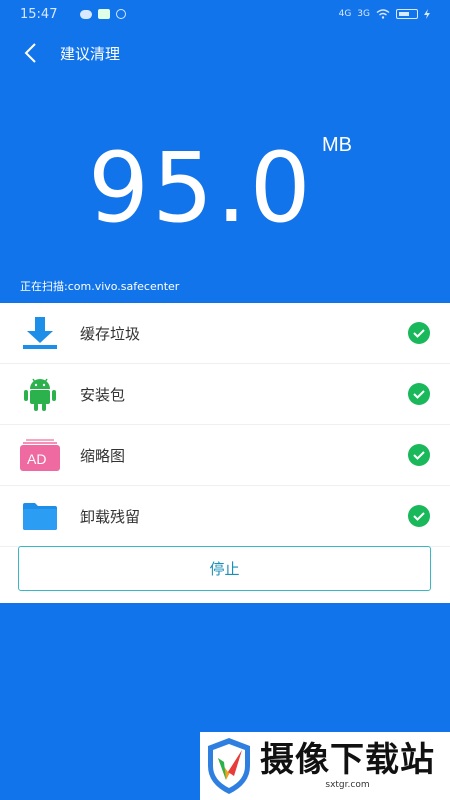 Image resolution: width=450 pixels, height=800 pixels. What do you see at coordinates (103, 394) in the screenshot?
I see `list-item-label: 安装包` at bounding box center [103, 394].